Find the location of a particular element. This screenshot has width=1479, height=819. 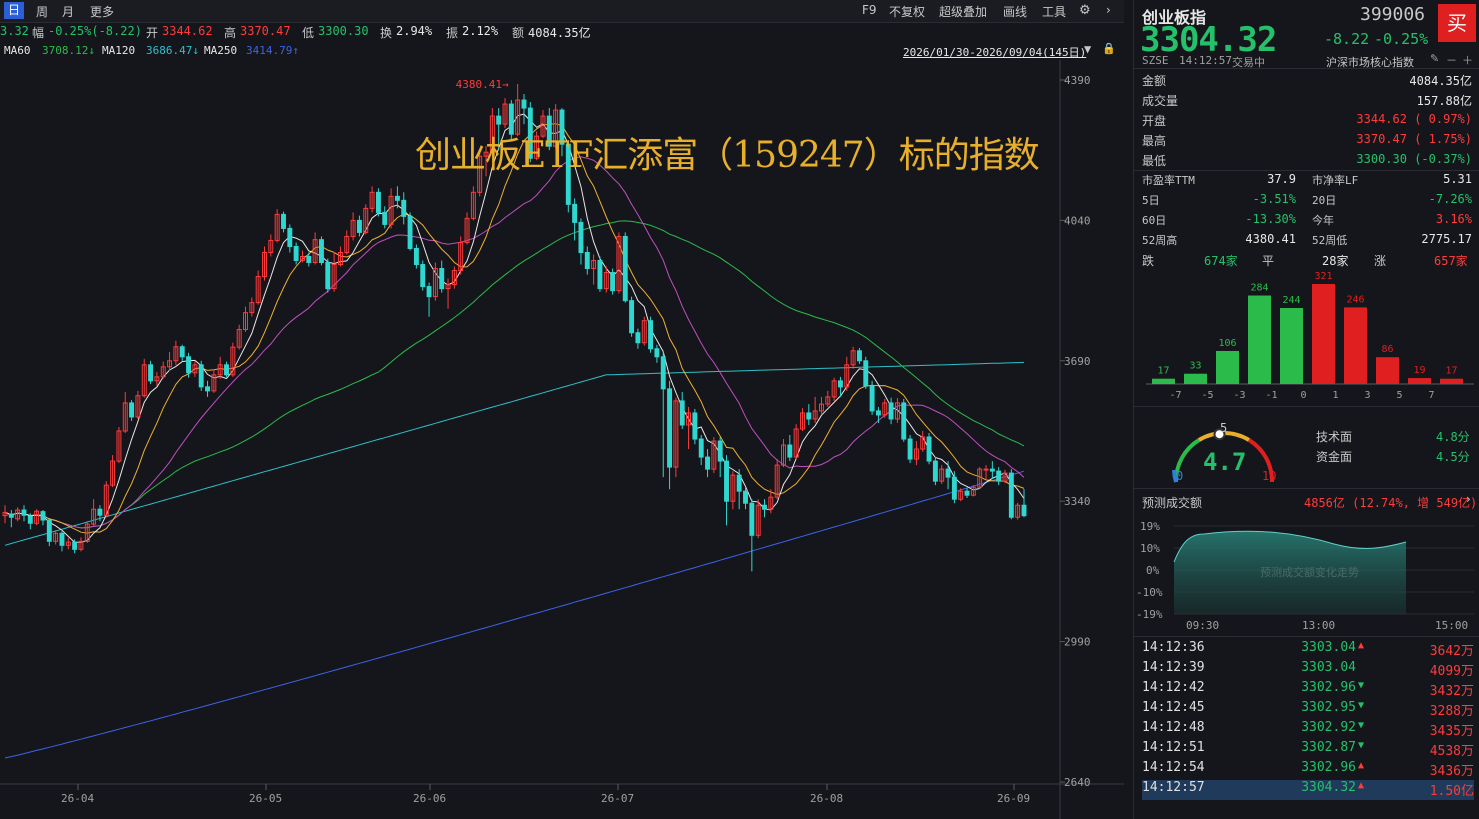

tick-row: 14:12:57 3304.32 ▲ 1.50亿 is located at coordinates (1308, 790).